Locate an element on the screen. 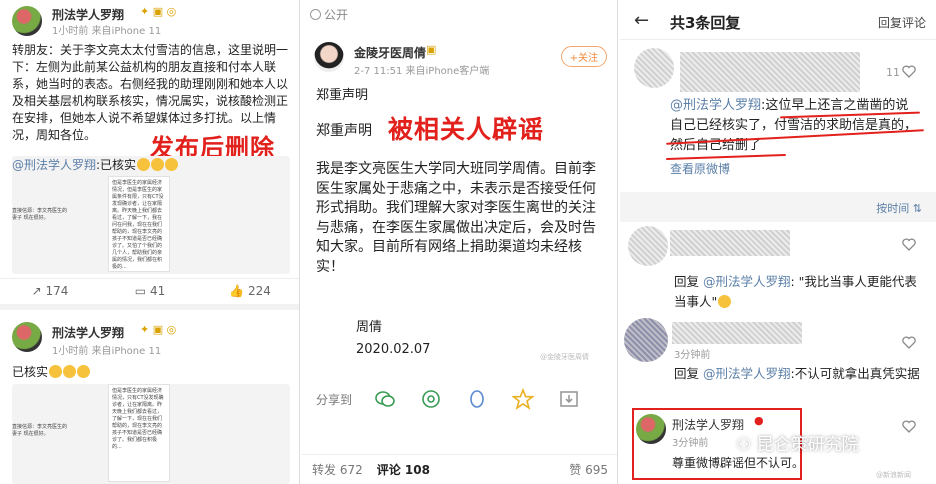 Image resolution: width=936 pixels, height=484 pixels. boxed-author-name: 刑法学人罗翔 is located at coordinates (708, 424).